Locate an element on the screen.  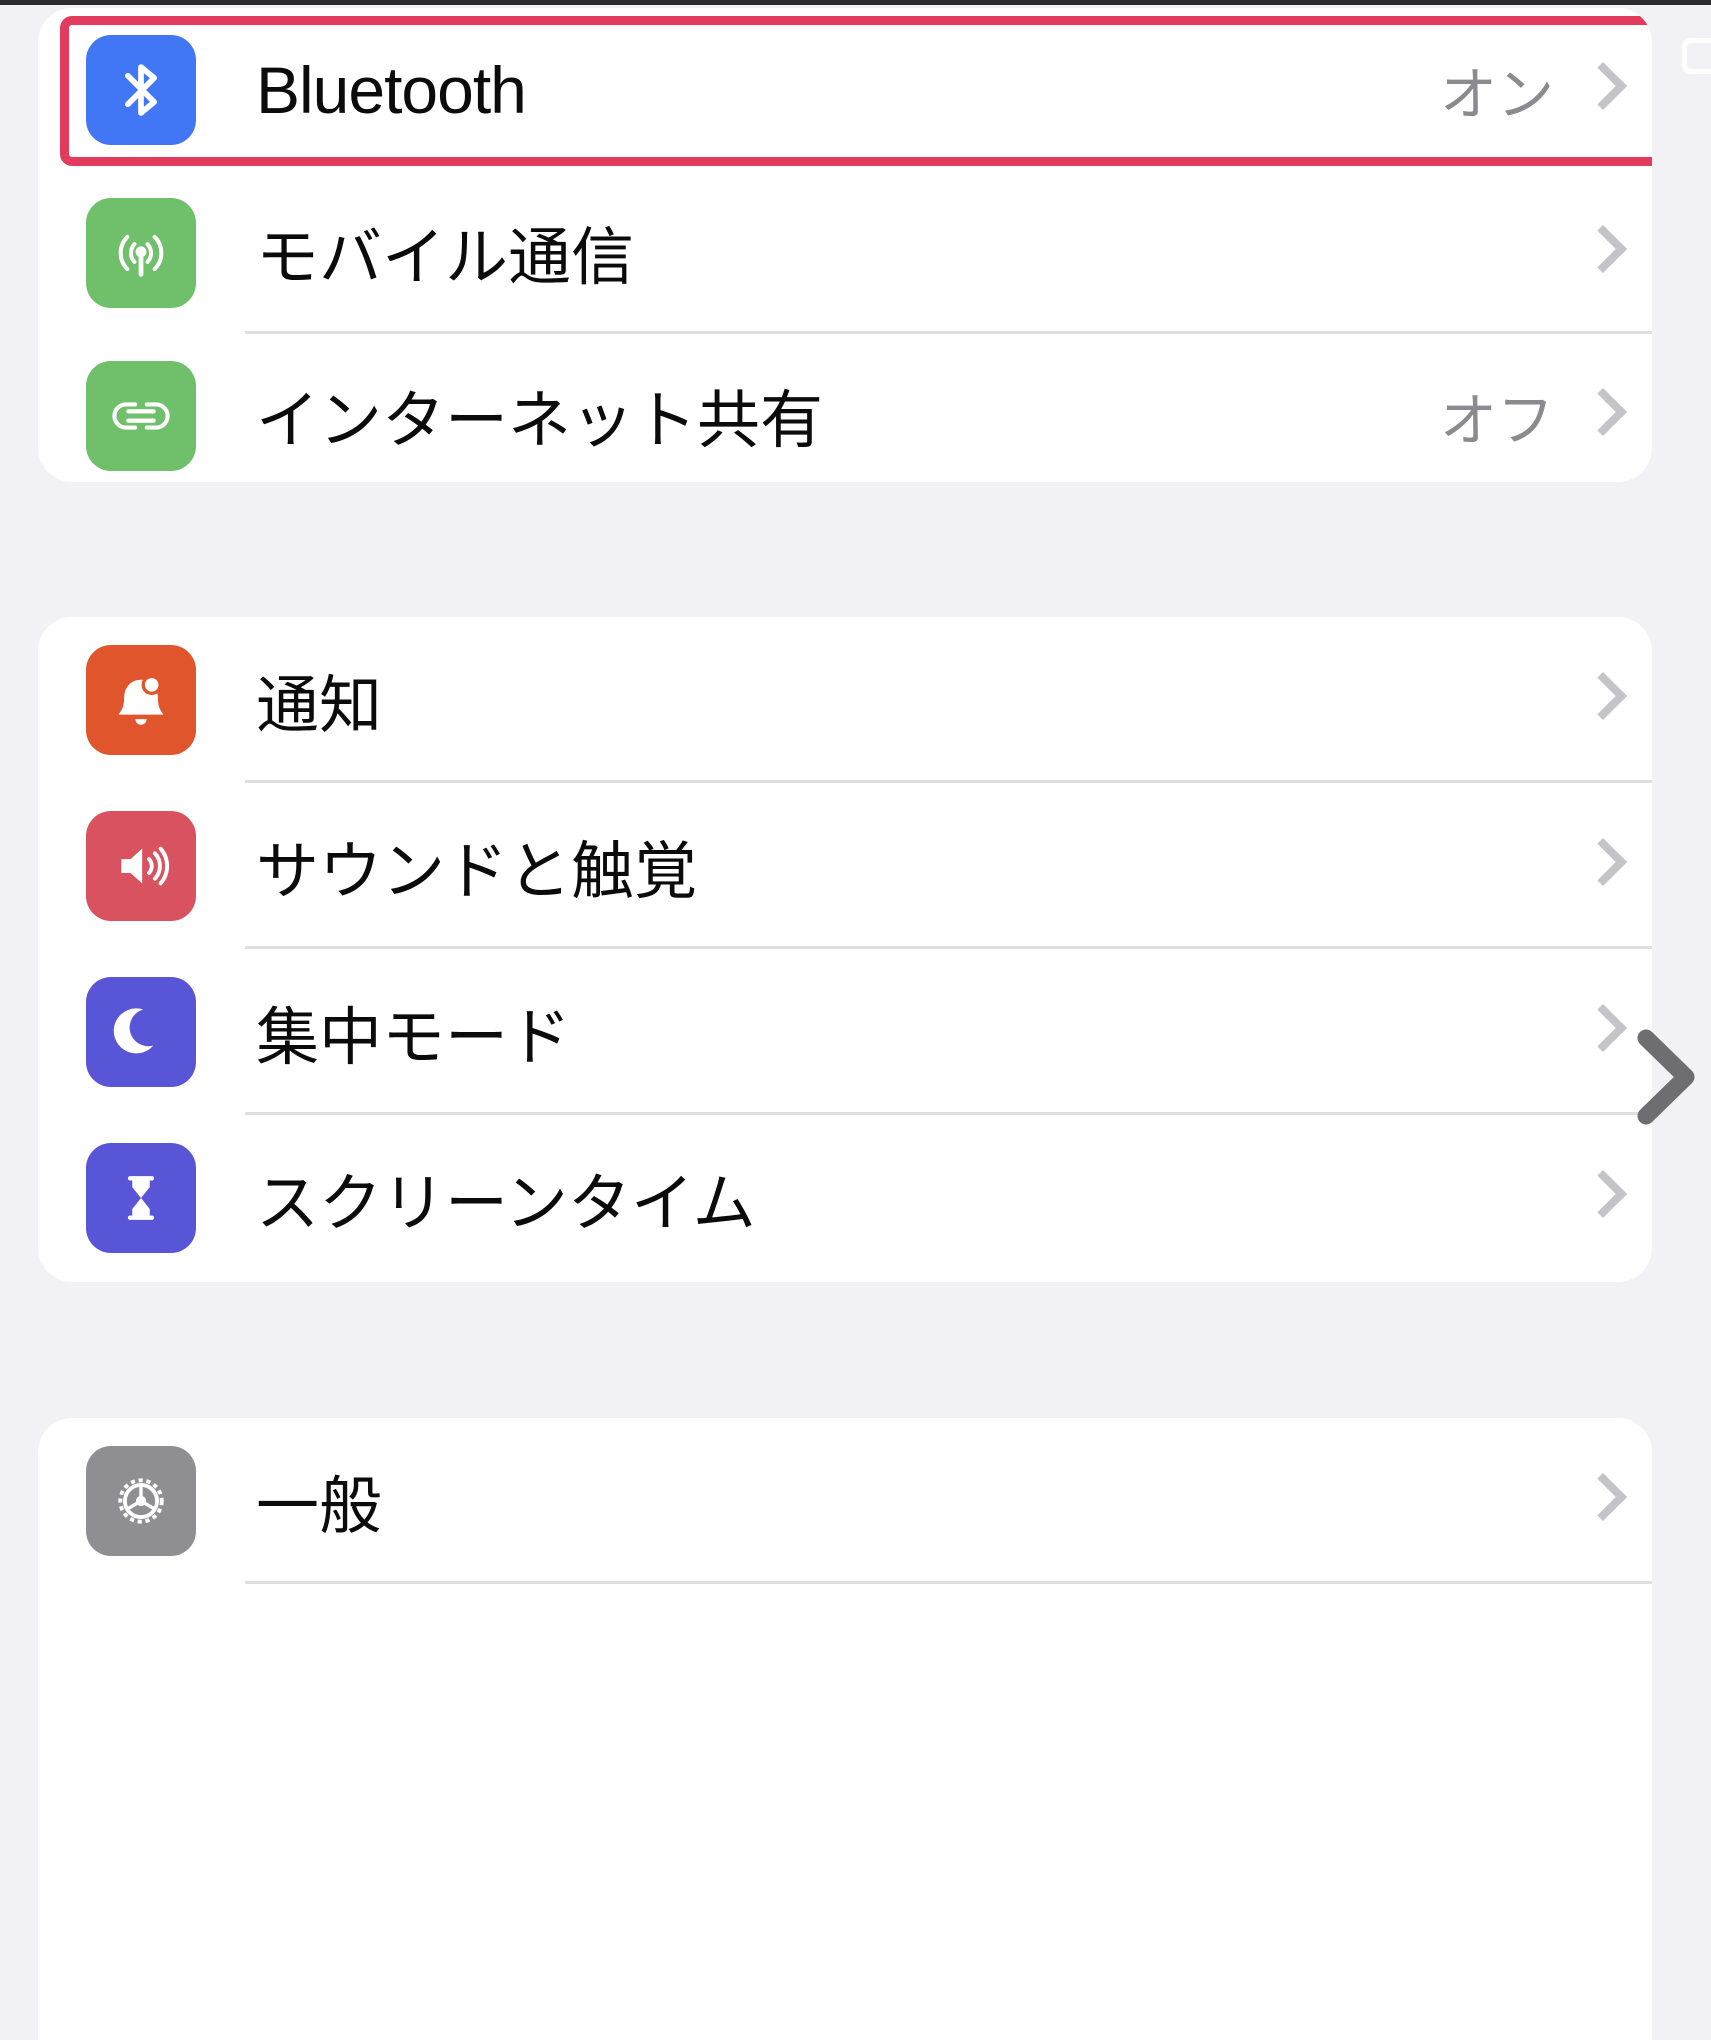
settings-row-focus: 集中モード is located at coordinates (845, 1032).